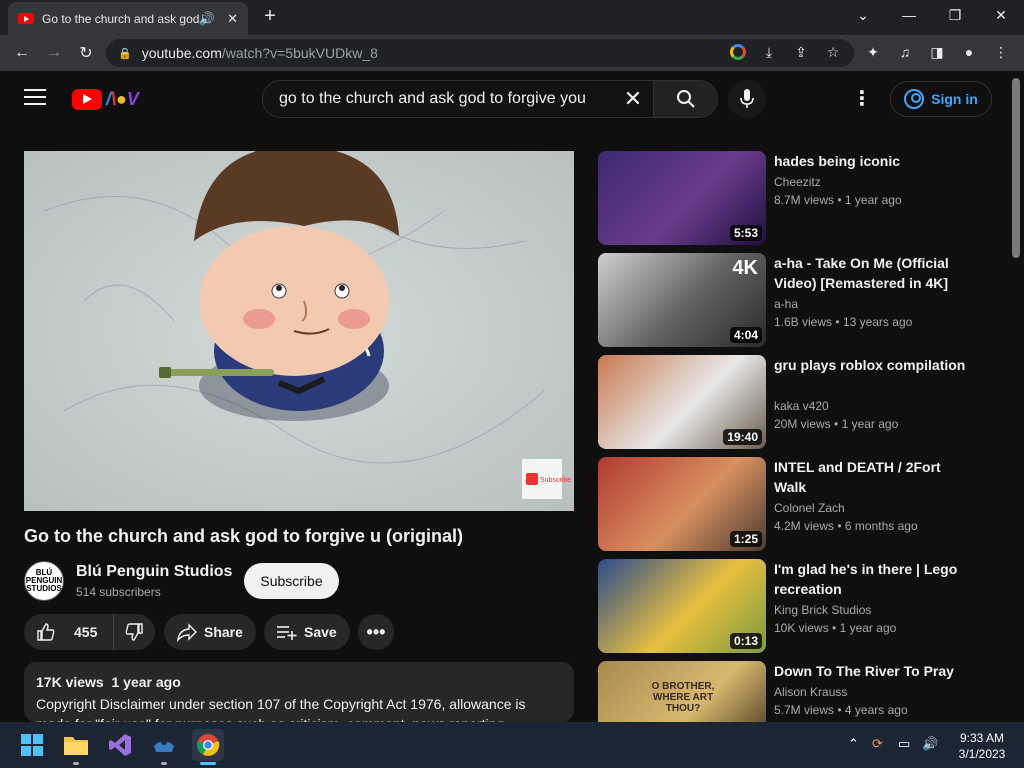 The width and height of the screenshot is (1024, 768). I want to click on chrome-button, so click(208, 745).